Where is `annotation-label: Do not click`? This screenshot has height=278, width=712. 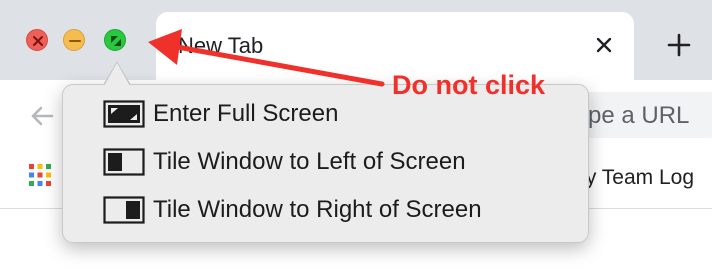
annotation-label: Do not click is located at coordinates (469, 85).